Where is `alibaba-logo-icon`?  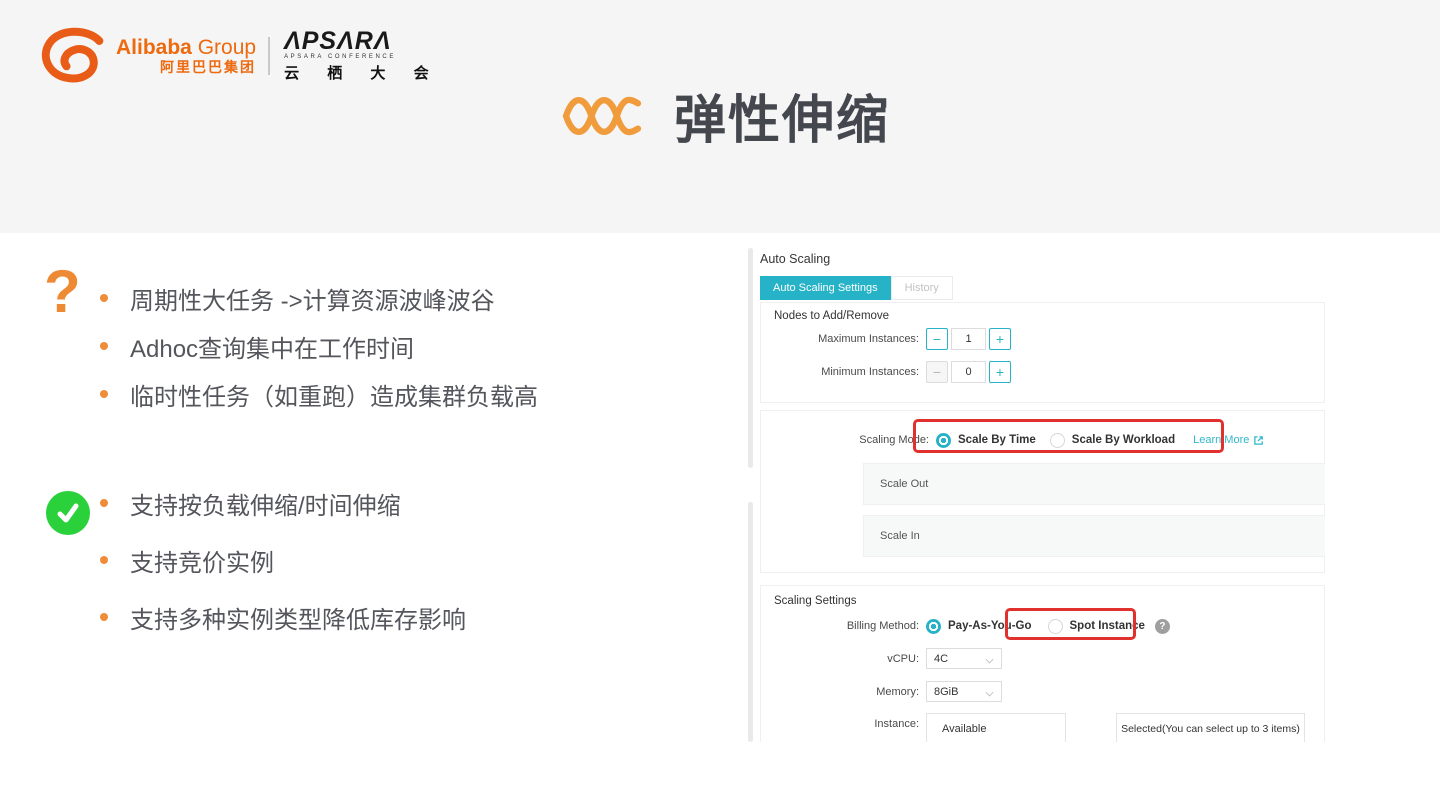
alibaba-logo-icon is located at coordinates (72, 55).